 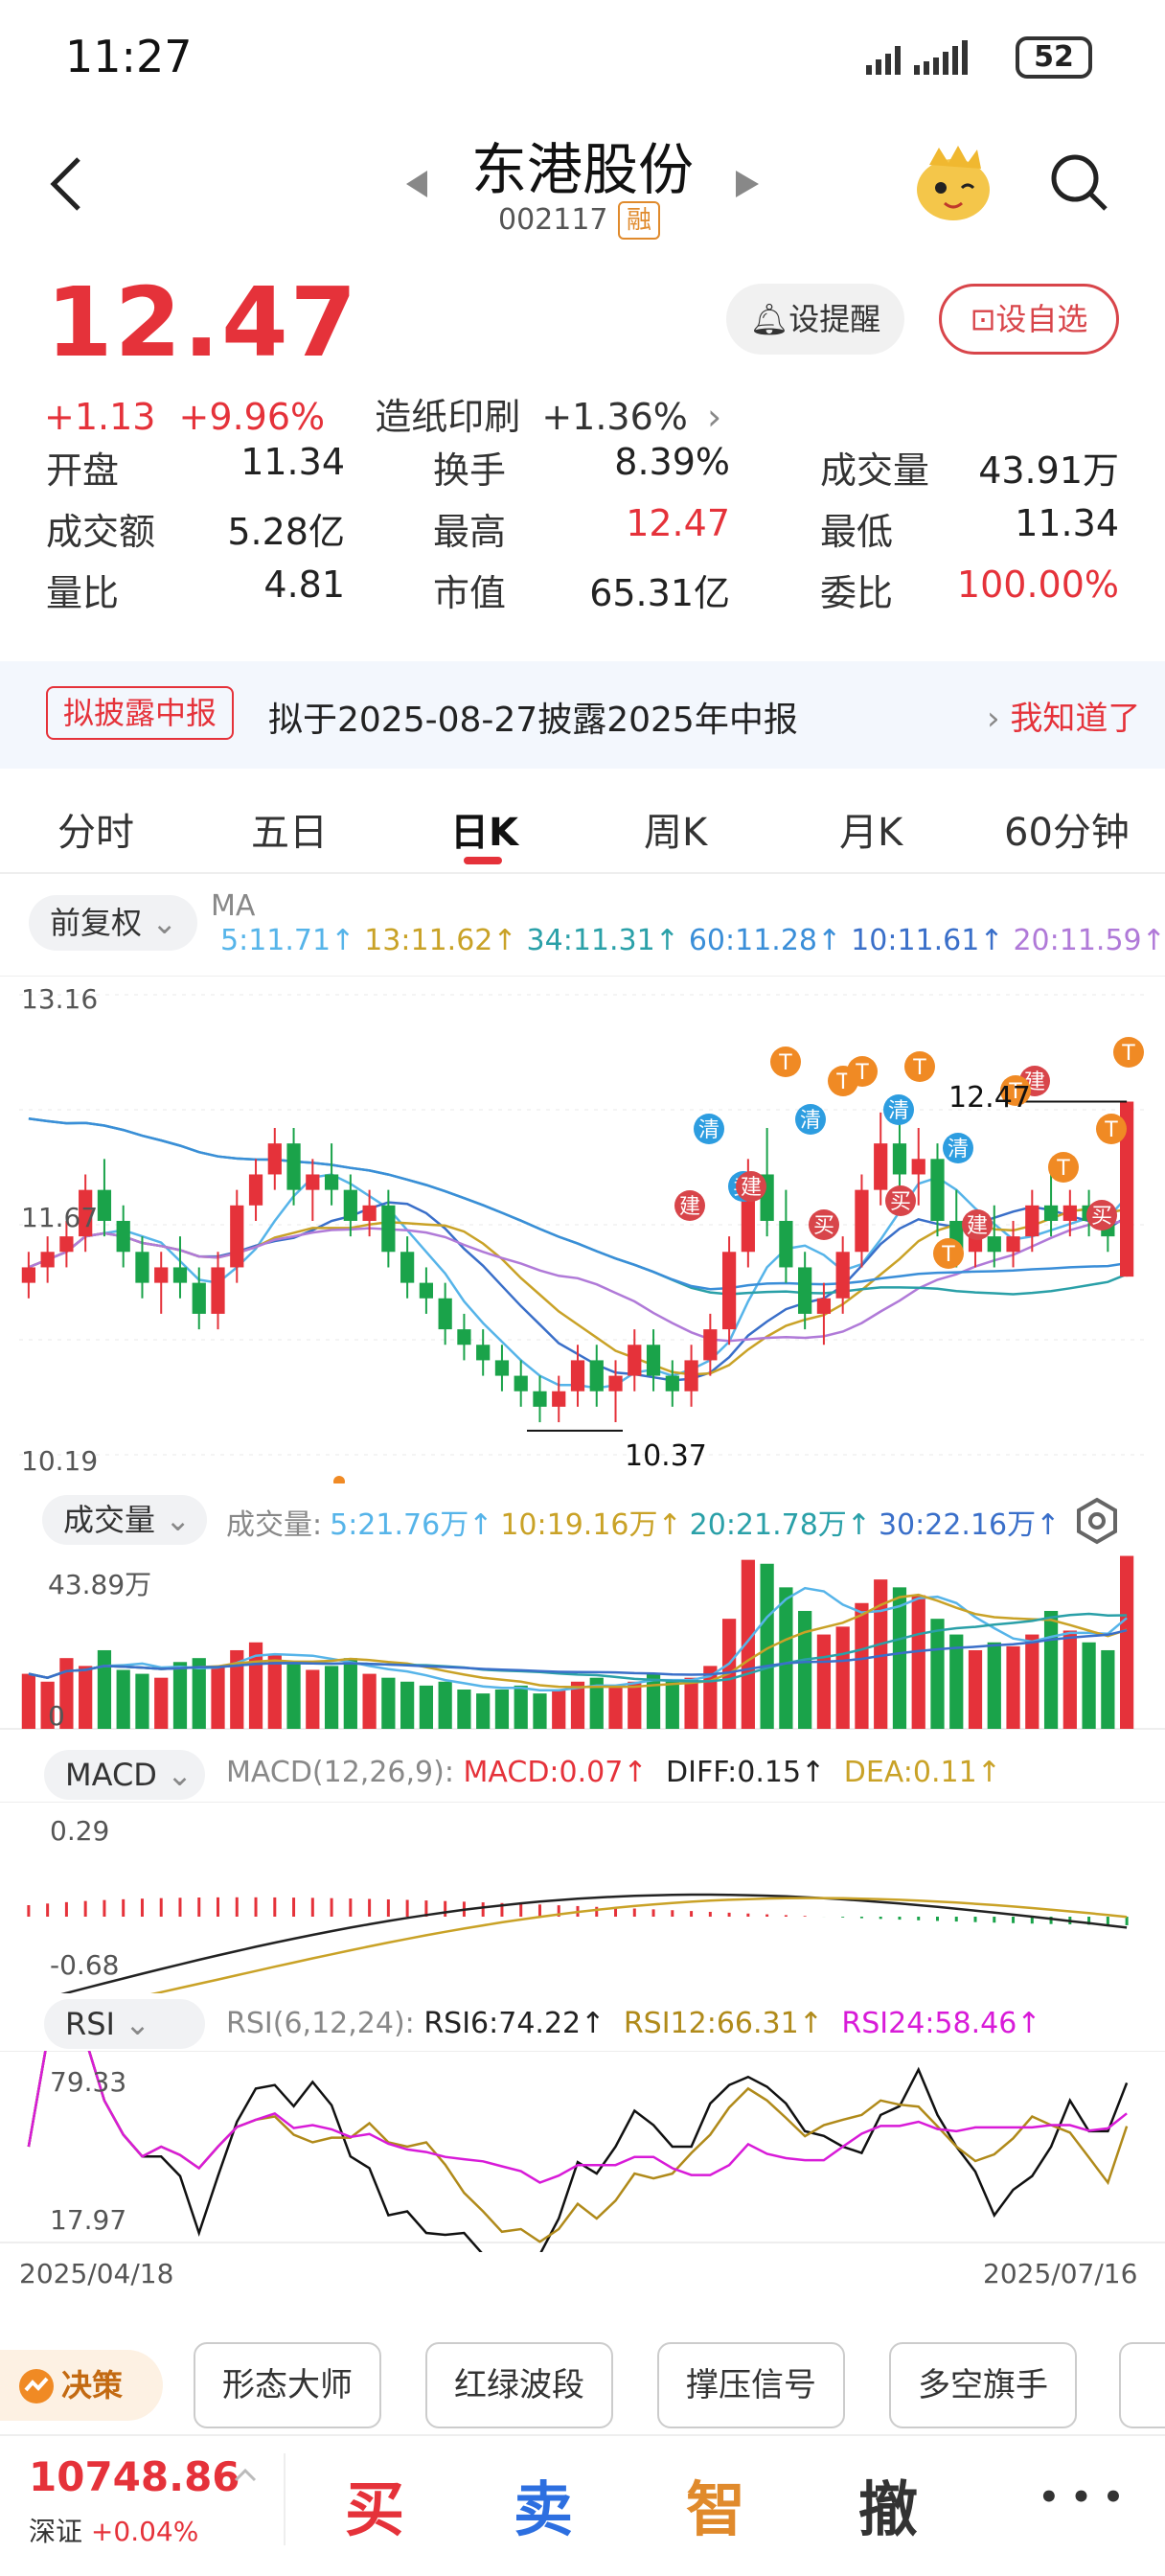 I want to click on y-axis-top: 13.16, so click(x=60, y=999).